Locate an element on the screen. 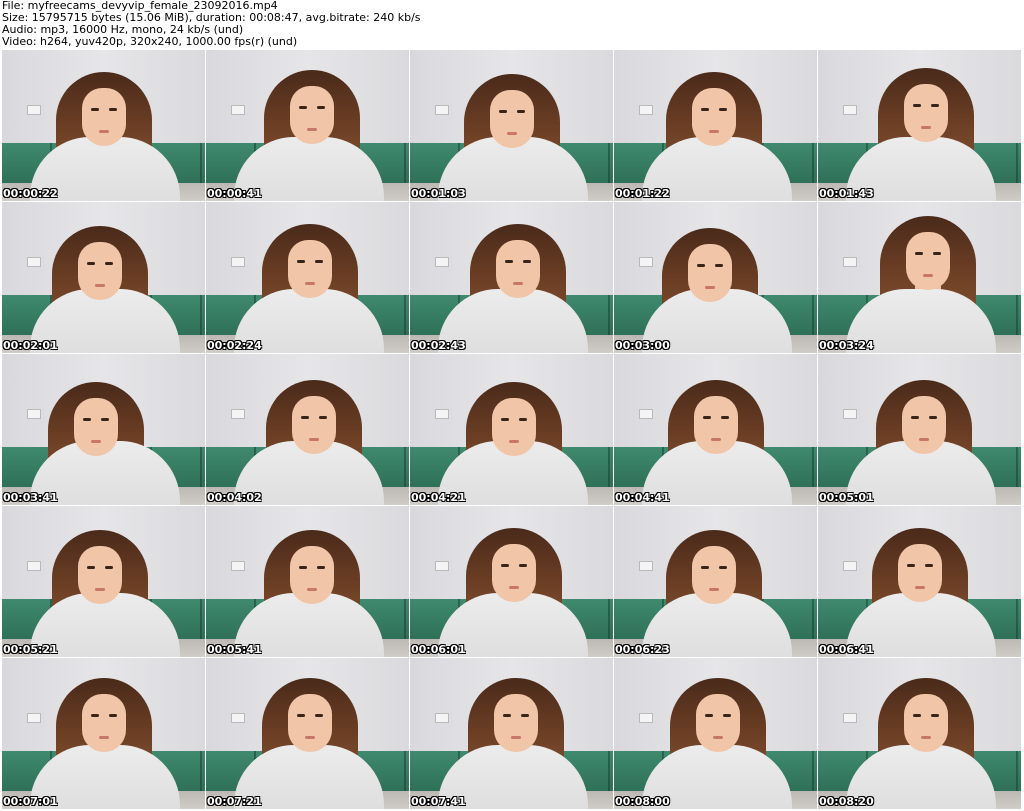  video-thumbnail: 00:01:43 is located at coordinates (919, 125).